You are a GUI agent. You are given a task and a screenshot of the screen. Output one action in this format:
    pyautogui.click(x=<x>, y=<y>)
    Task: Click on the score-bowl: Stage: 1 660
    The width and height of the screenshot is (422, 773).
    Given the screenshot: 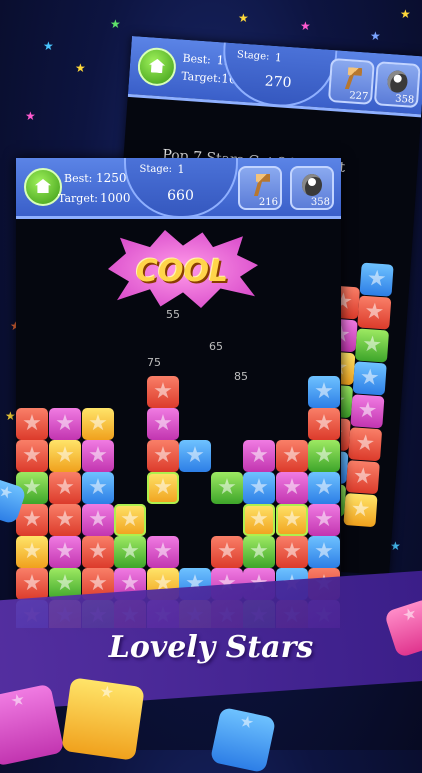 What is the action you would take?
    pyautogui.click(x=180, y=188)
    